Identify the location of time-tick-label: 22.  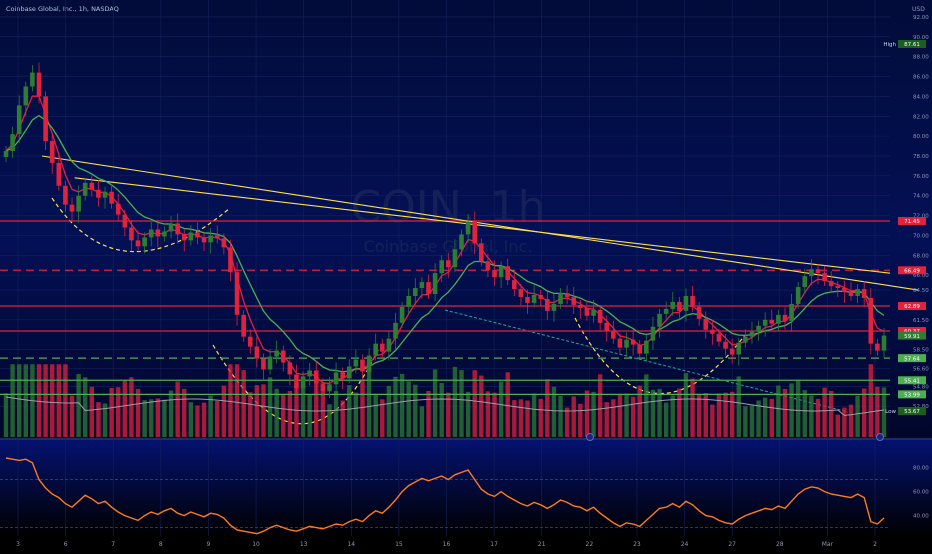
(590, 544).